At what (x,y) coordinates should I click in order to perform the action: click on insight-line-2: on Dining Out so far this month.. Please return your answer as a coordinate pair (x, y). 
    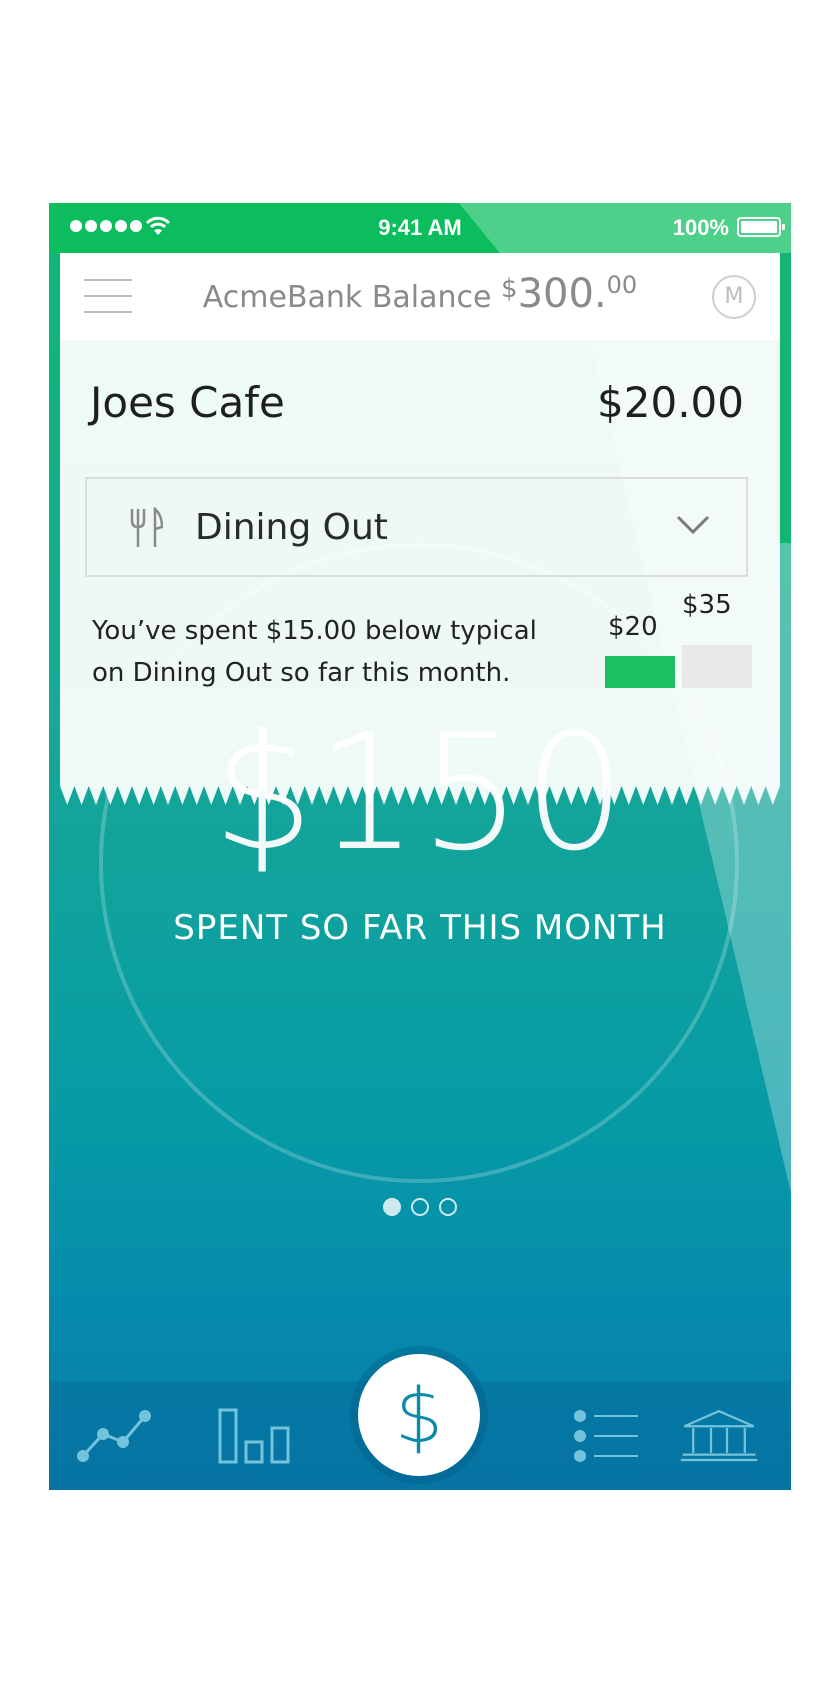
    Looking at the image, I should click on (301, 673).